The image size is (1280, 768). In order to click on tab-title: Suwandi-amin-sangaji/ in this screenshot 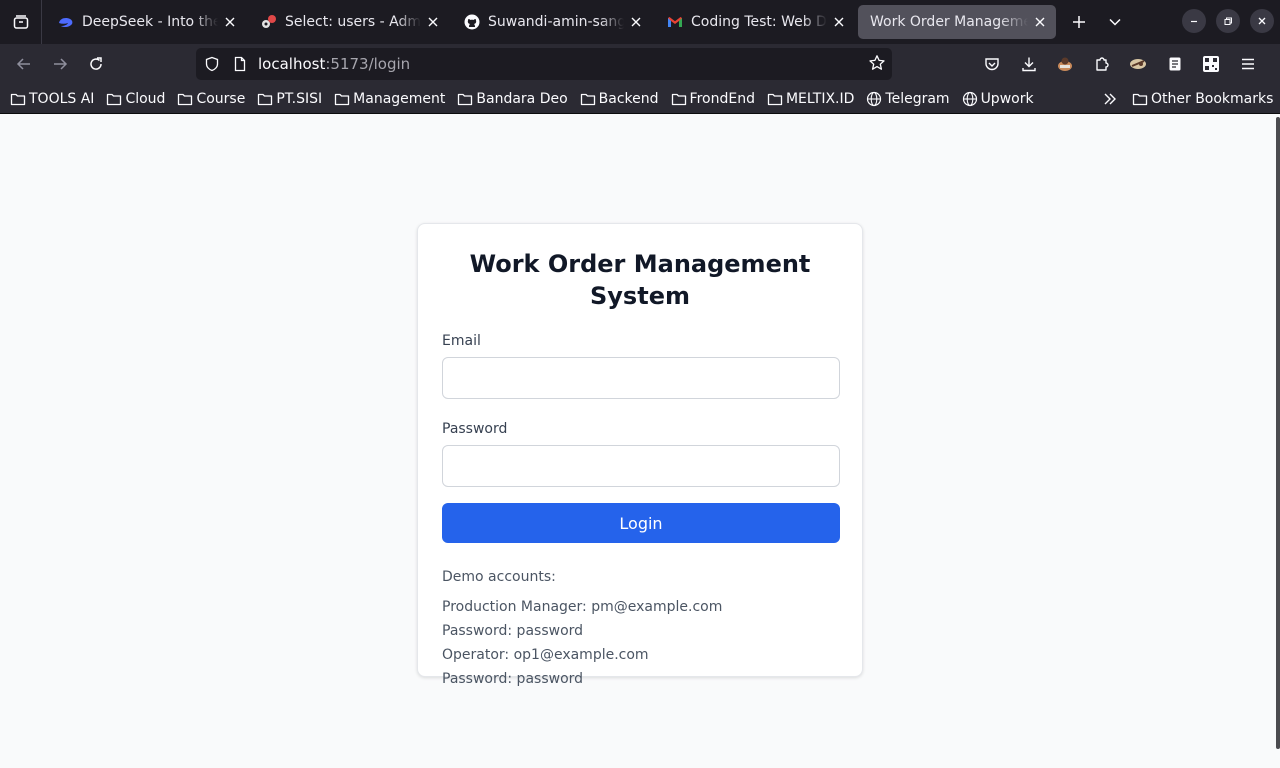, I will do `click(556, 22)`.